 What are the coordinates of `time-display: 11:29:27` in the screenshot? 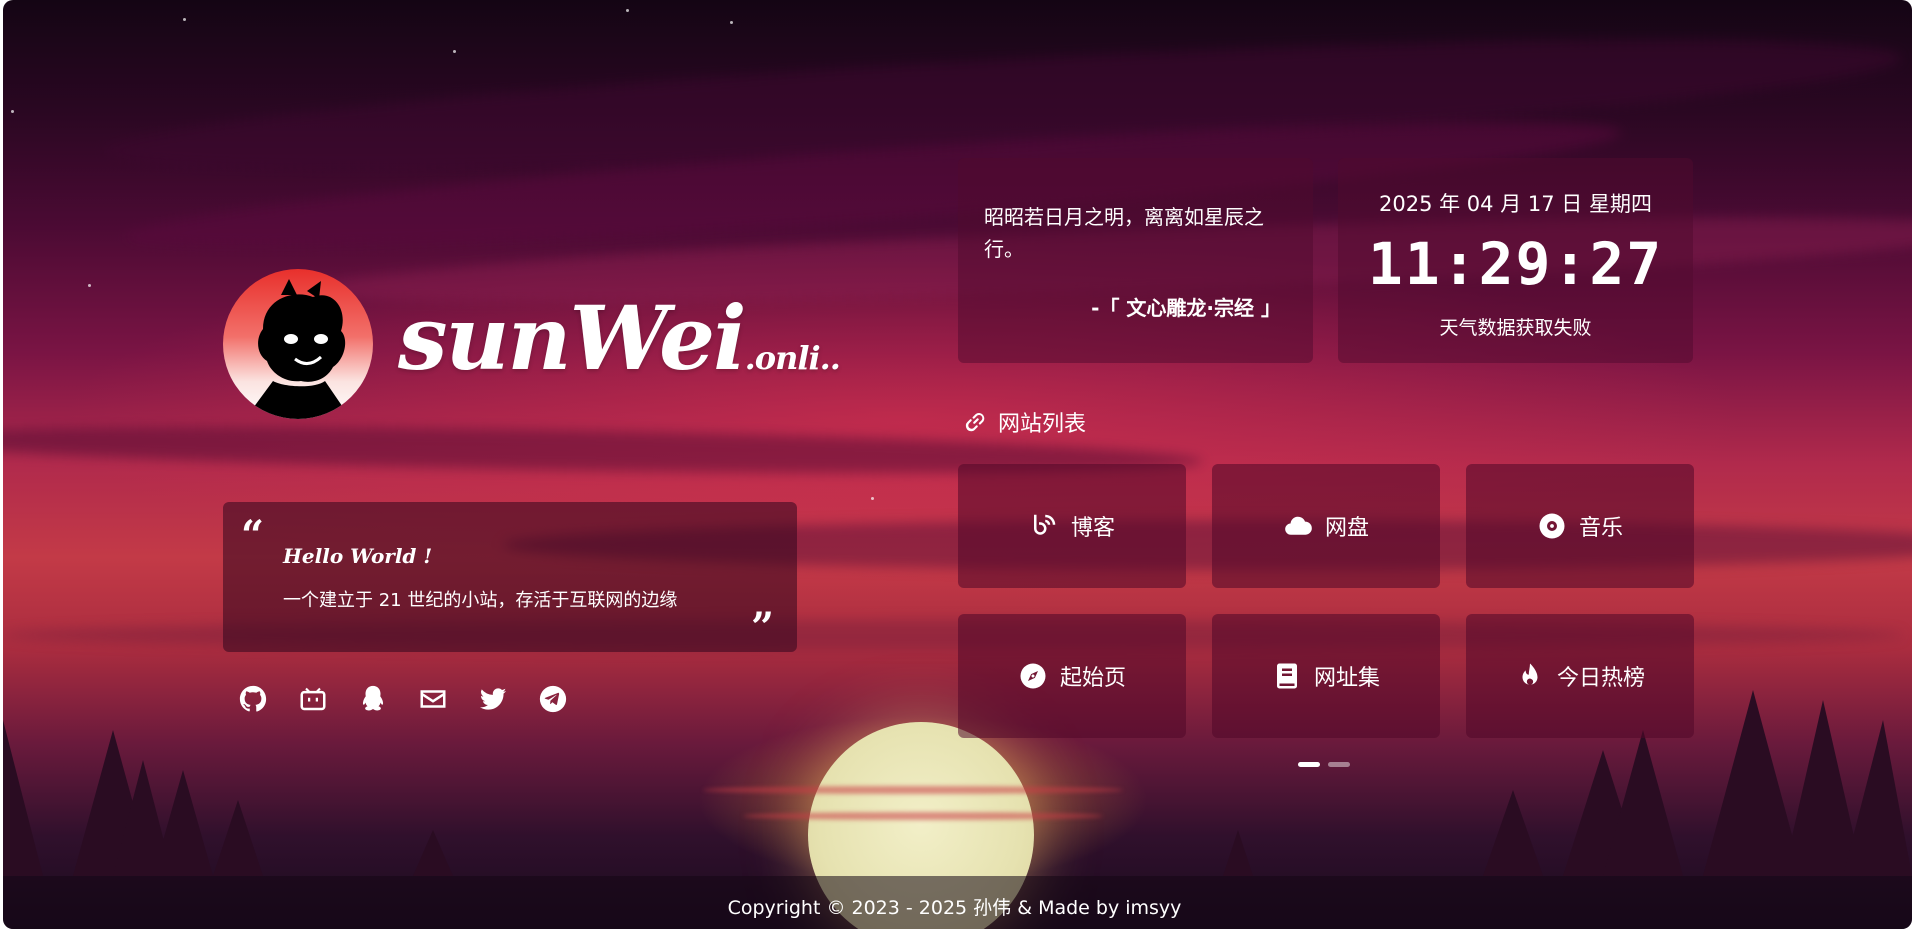 It's located at (1515, 264).